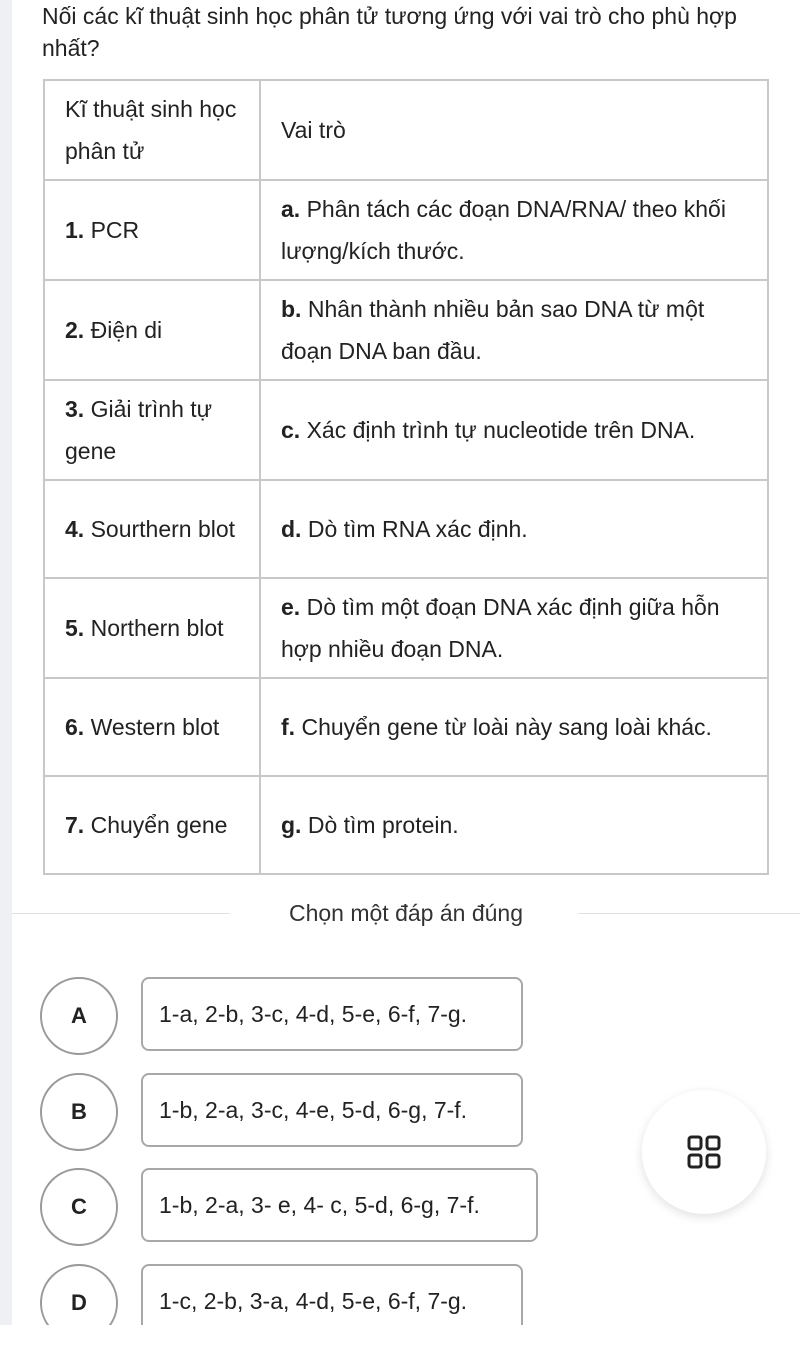 The image size is (800, 1355). What do you see at coordinates (288, 727) in the screenshot?
I see `role-key: f.` at bounding box center [288, 727].